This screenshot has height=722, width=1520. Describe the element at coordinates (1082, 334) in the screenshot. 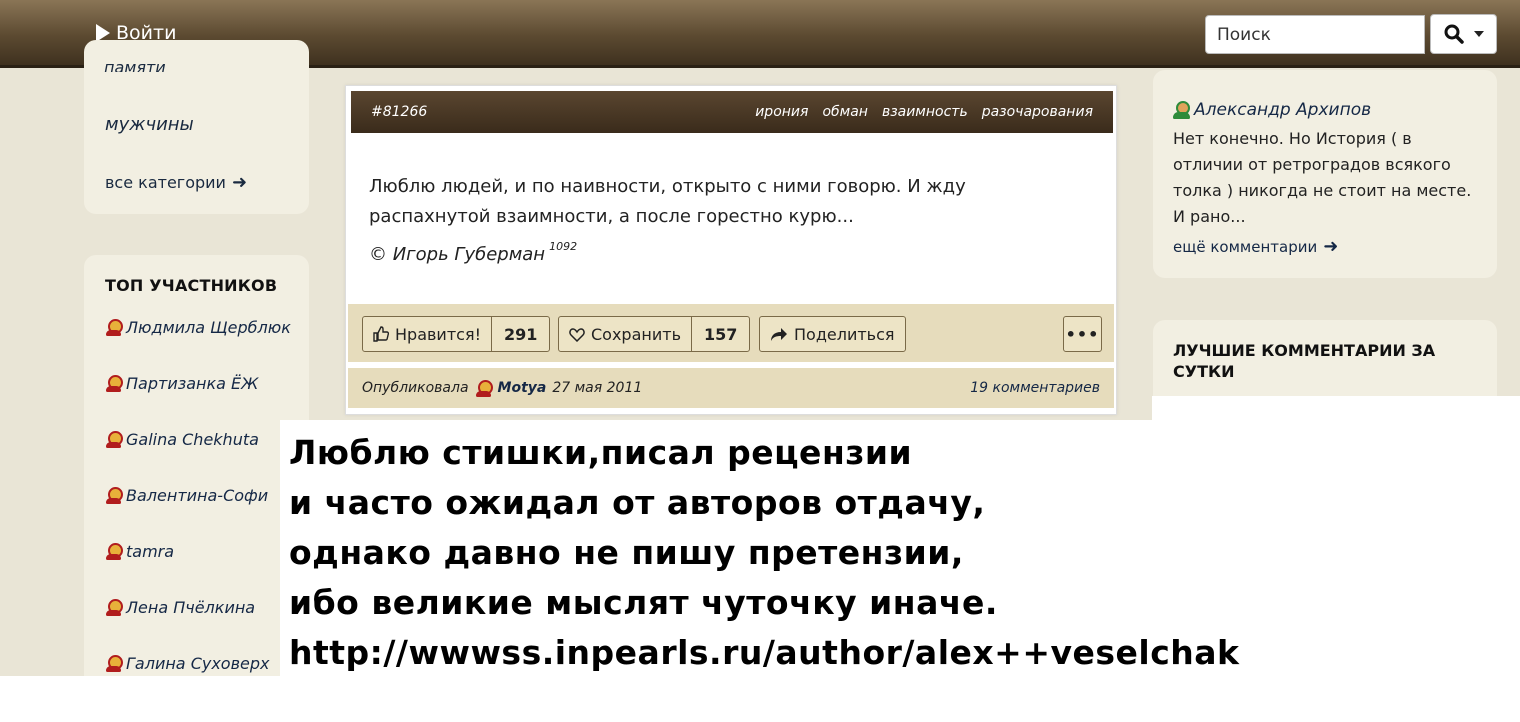

I see `more-button: •••` at that location.